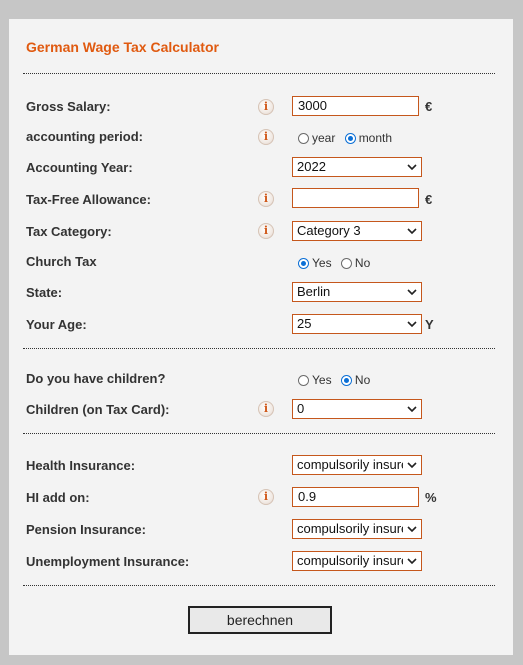 Image resolution: width=523 pixels, height=665 pixels. I want to click on children-on-card-info-icon: i, so click(266, 409).